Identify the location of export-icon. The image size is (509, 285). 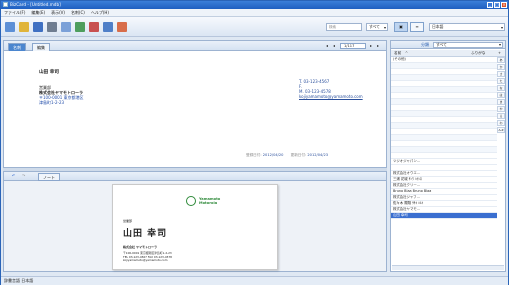
(108, 27).